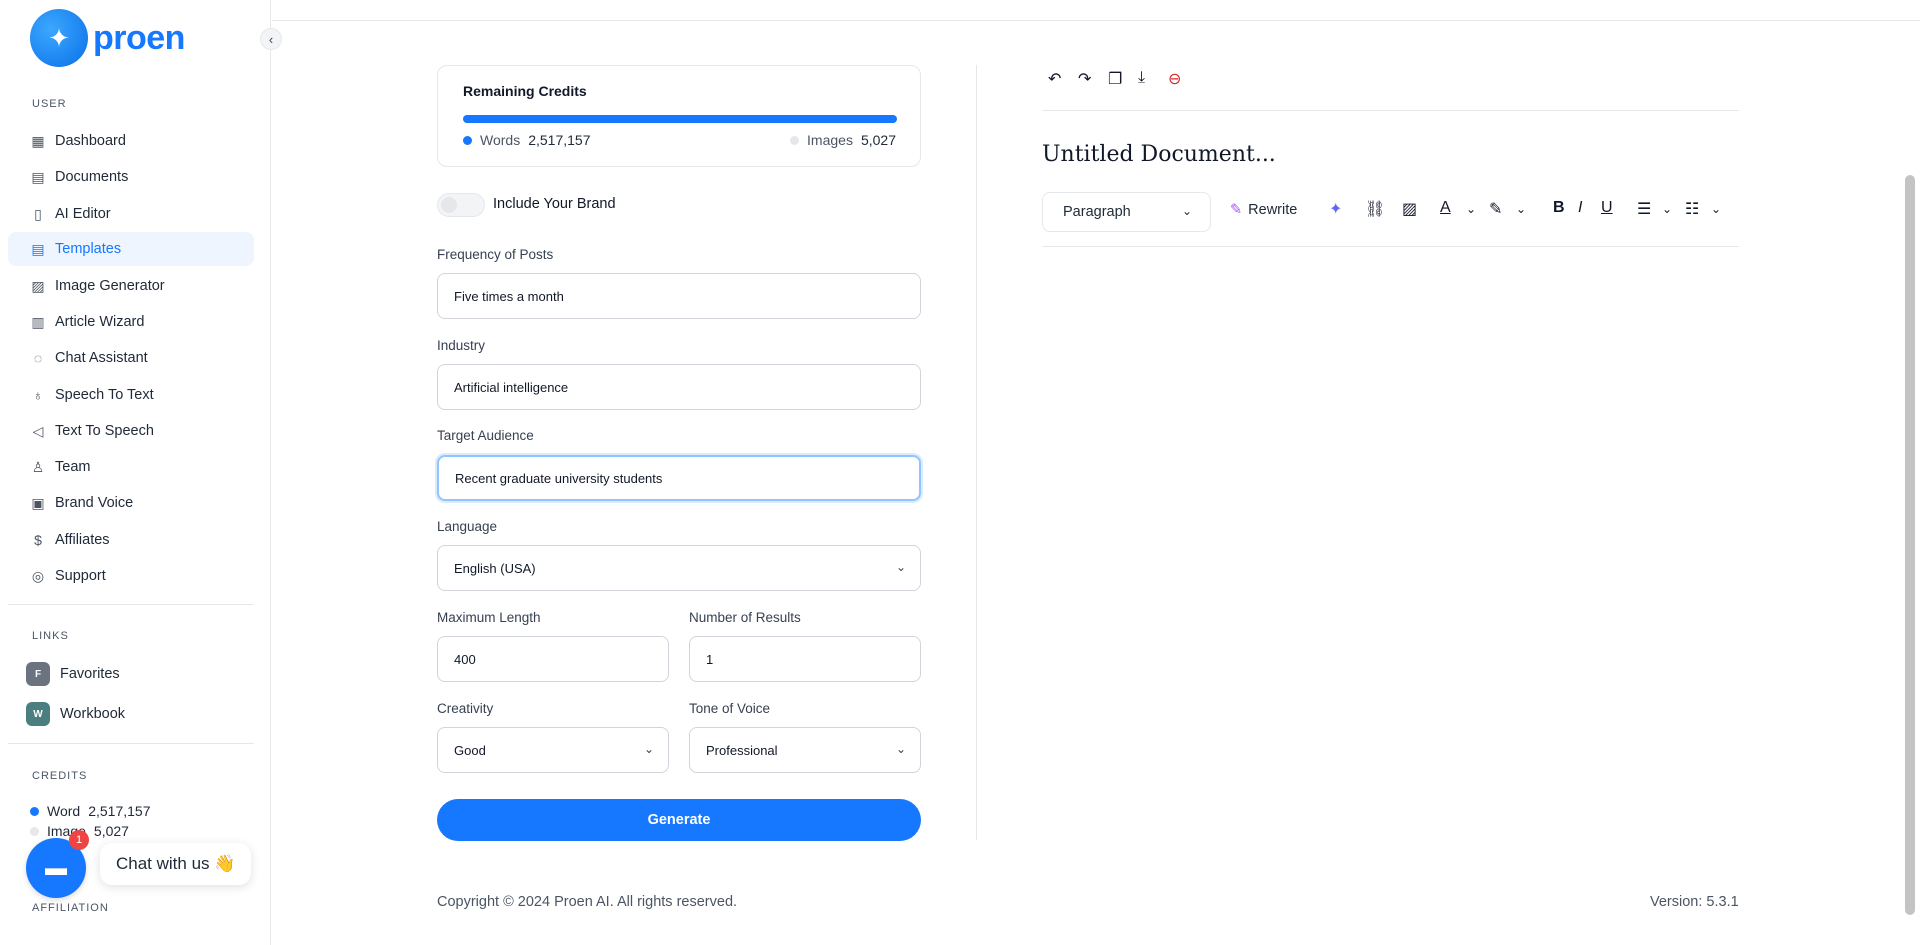 The height and width of the screenshot is (945, 1920). Describe the element at coordinates (131, 540) in the screenshot. I see `sidebar-item-affiliates: $ Affiliates` at that location.